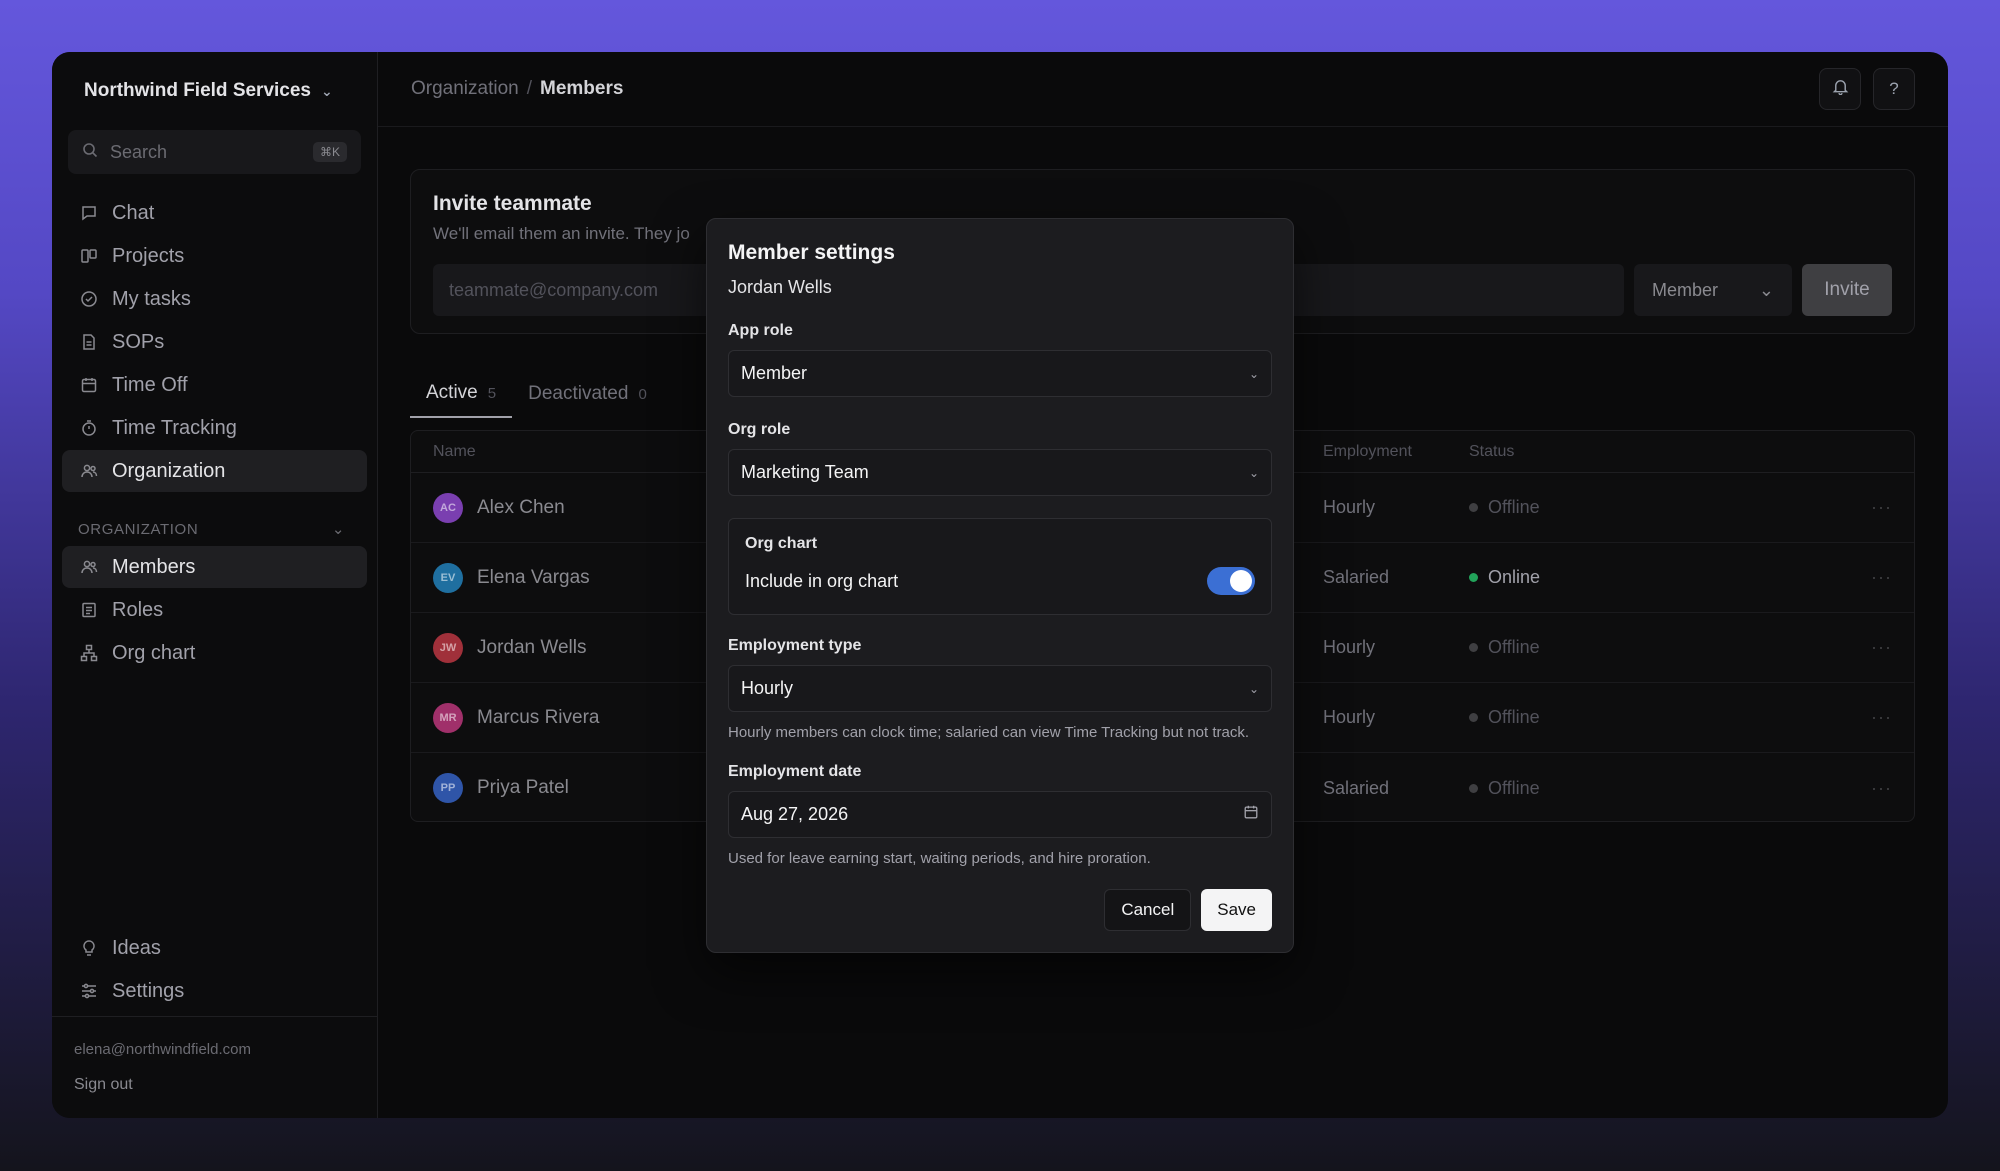 The height and width of the screenshot is (1171, 2000). Describe the element at coordinates (512, 203) in the screenshot. I see `invite-title: Invite teammate` at that location.